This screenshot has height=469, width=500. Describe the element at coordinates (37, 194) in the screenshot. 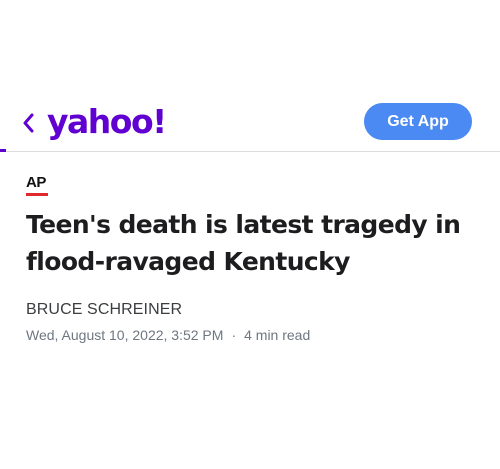

I see `provider-underline` at that location.